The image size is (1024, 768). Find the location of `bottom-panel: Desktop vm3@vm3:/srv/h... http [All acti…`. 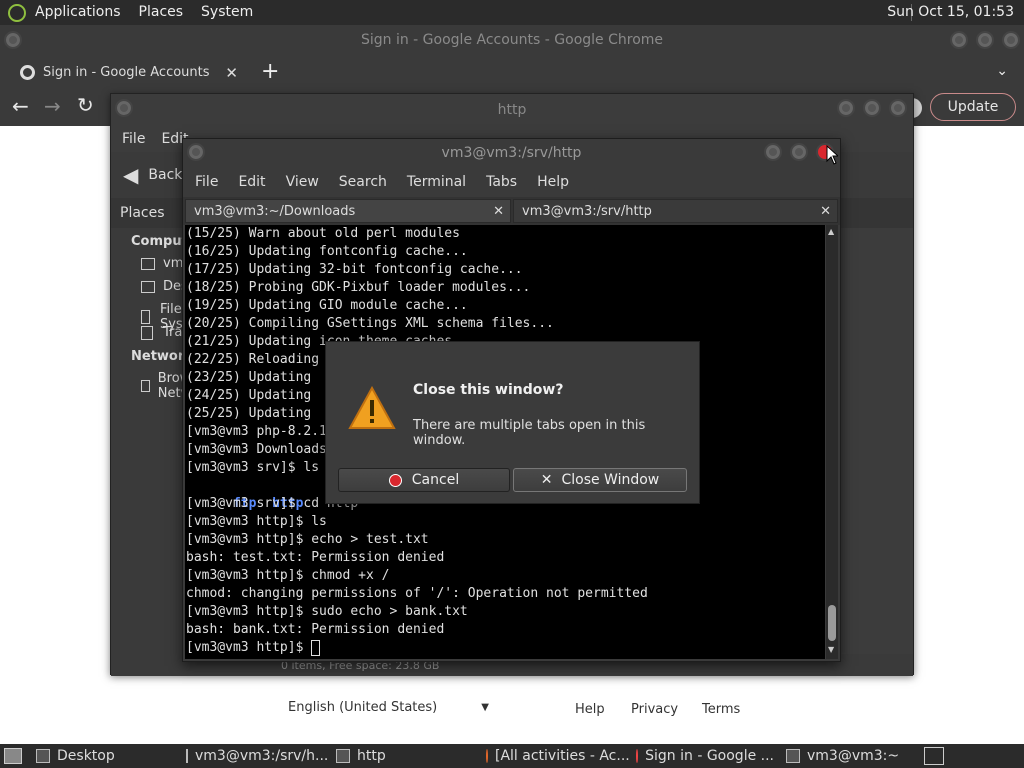

bottom-panel: Desktop vm3@vm3:/srv/h... http [All acti… is located at coordinates (512, 756).